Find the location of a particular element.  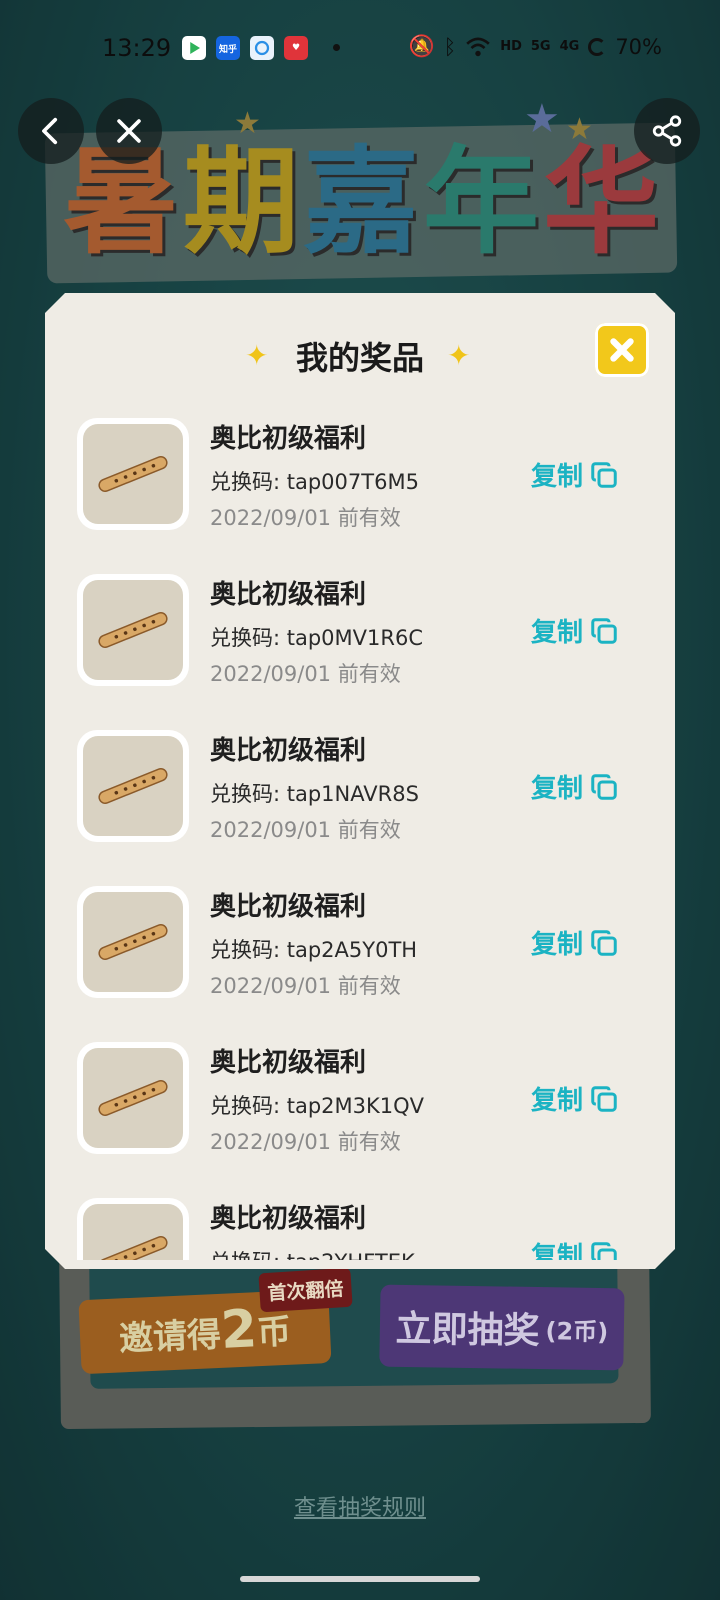

draw-button: 立即抽奖 (2币) is located at coordinates (502, 1327).